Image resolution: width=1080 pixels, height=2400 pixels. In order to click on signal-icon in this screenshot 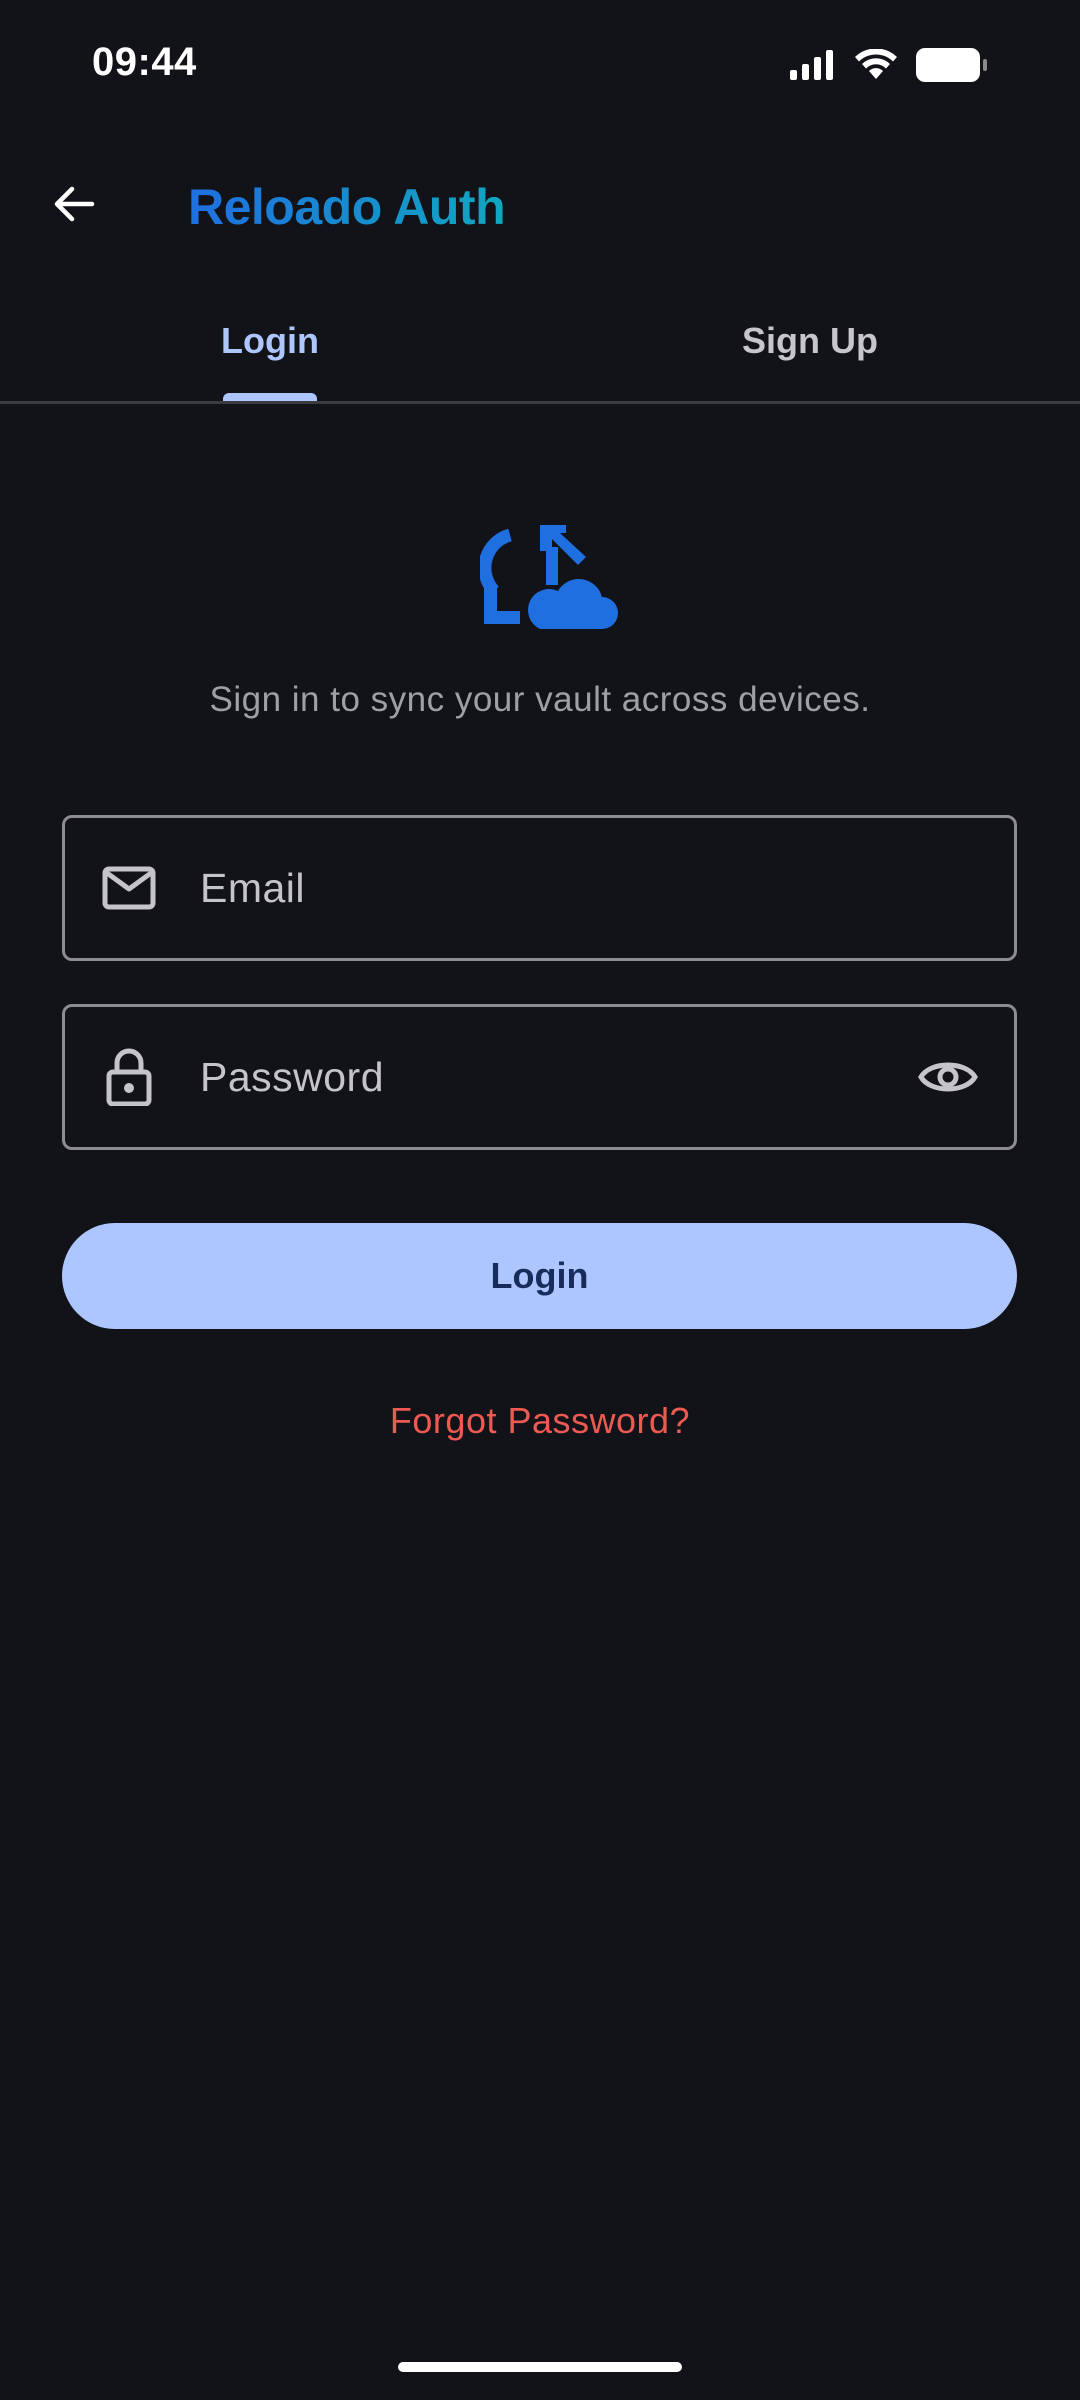, I will do `click(813, 67)`.